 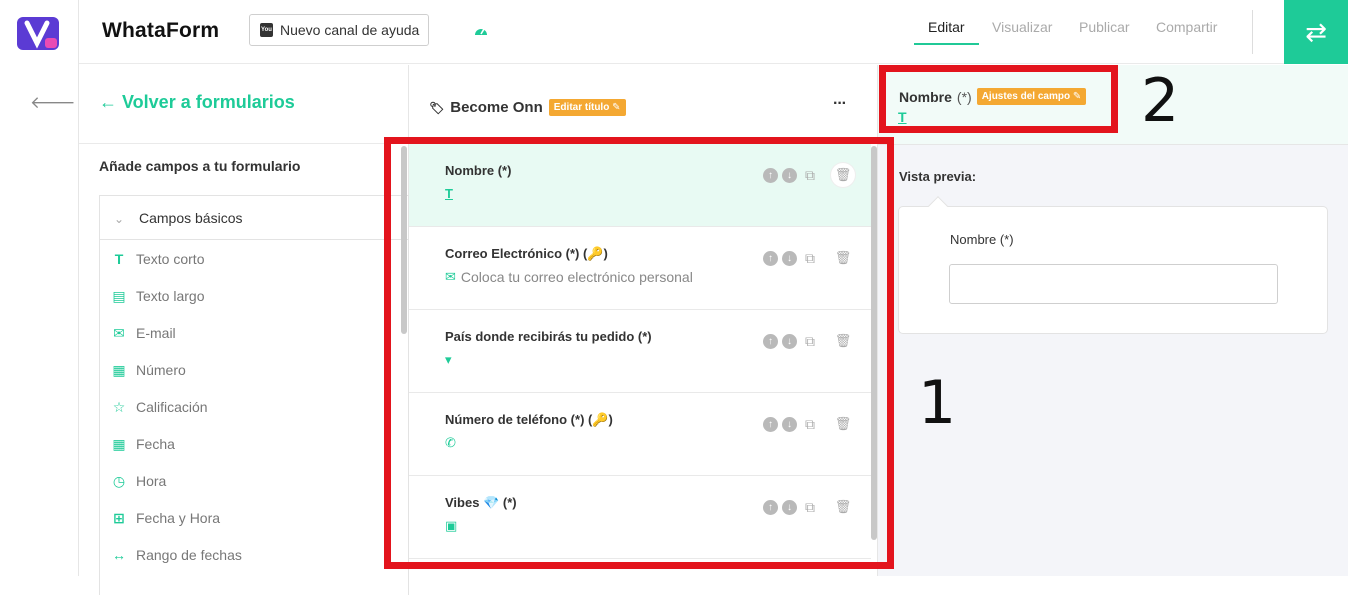 I want to click on active-tab-underline, so click(x=946, y=44).